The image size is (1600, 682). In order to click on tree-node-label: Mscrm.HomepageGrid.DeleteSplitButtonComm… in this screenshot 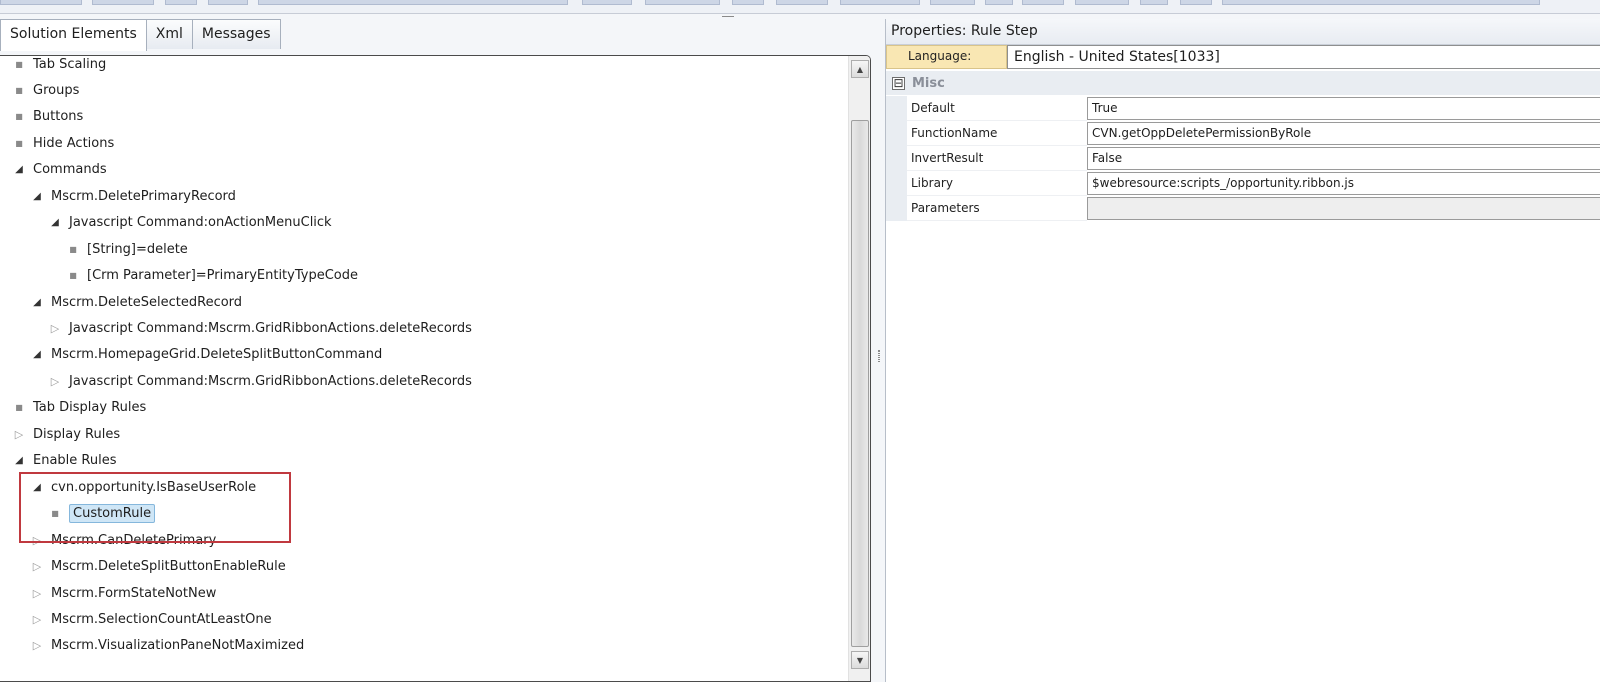, I will do `click(216, 354)`.